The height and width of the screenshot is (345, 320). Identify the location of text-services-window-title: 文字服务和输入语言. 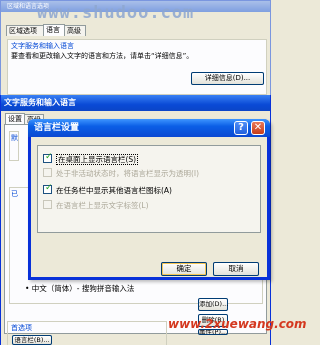
(135, 103).